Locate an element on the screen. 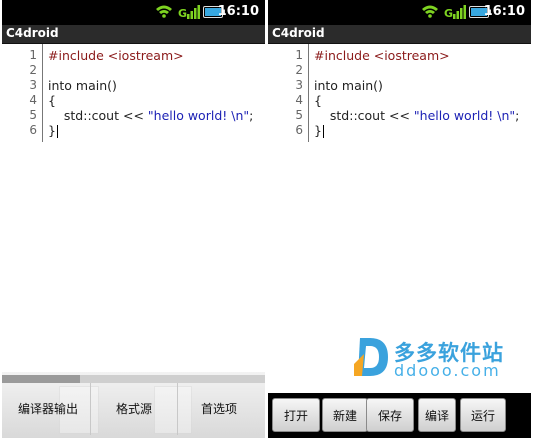 This screenshot has height=438, width=533. compile-button: 编译 is located at coordinates (437, 415).